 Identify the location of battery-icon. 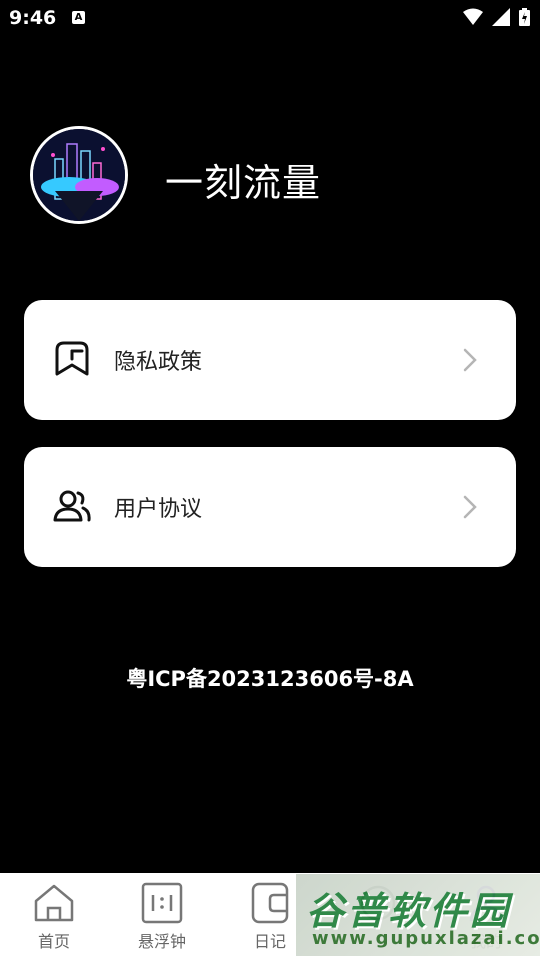
(524, 17).